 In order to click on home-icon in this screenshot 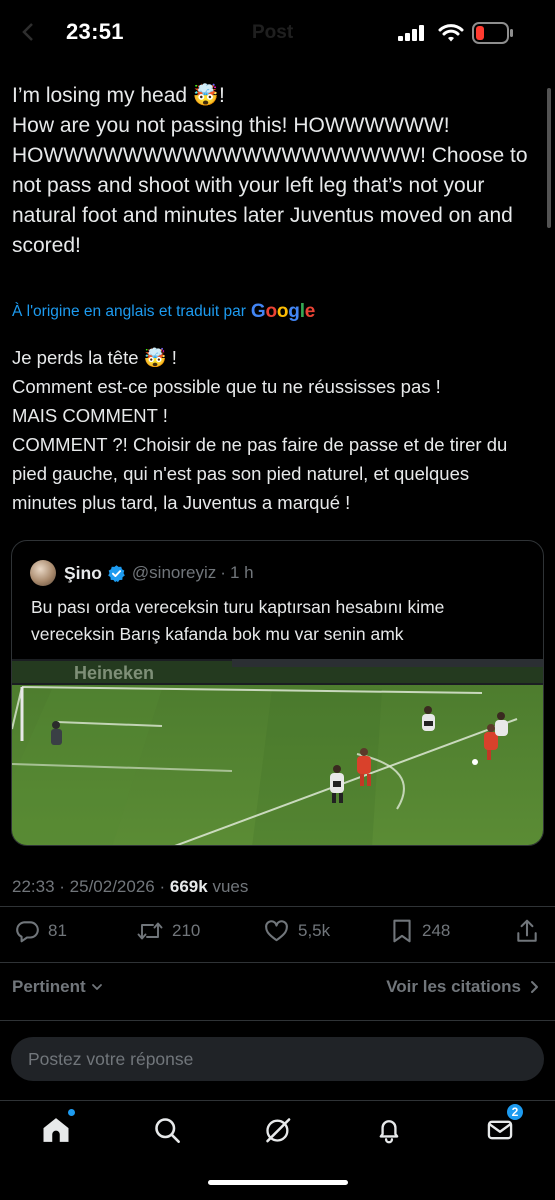, I will do `click(56, 1130)`.